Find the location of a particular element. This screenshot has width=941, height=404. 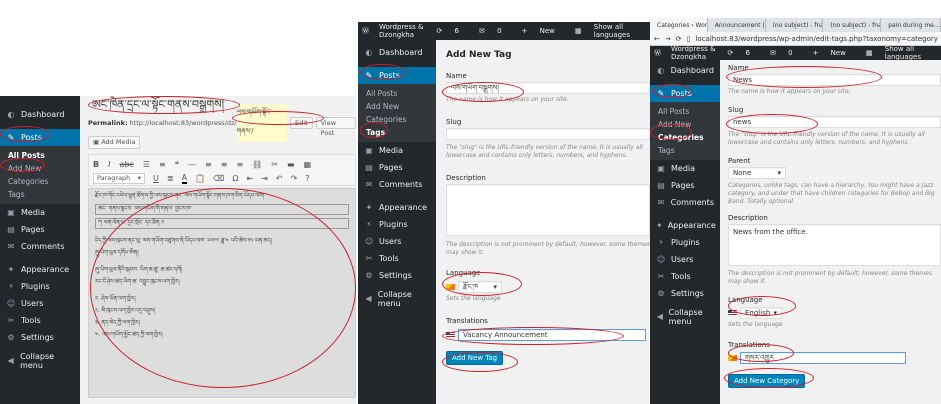

clear-format-icon: ⌫ is located at coordinates (218, 178).